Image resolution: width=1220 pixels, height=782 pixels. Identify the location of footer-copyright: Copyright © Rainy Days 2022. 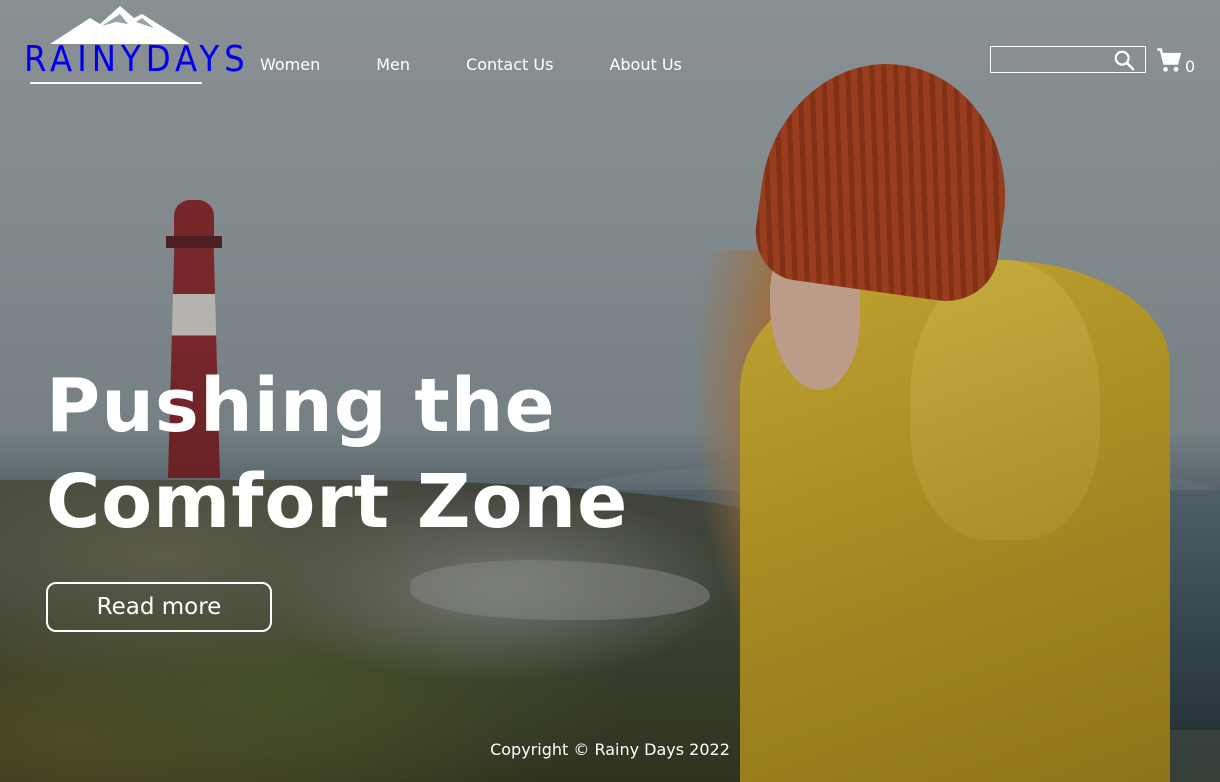
(610, 749).